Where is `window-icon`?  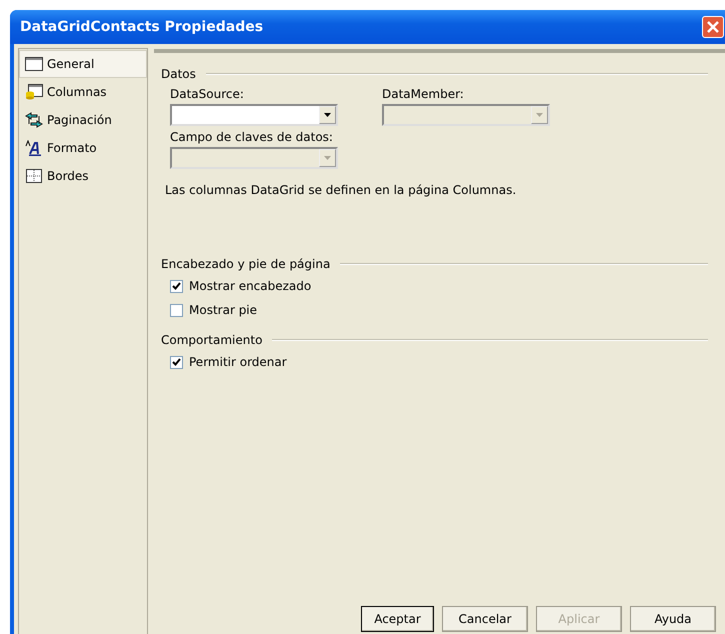 window-icon is located at coordinates (34, 64).